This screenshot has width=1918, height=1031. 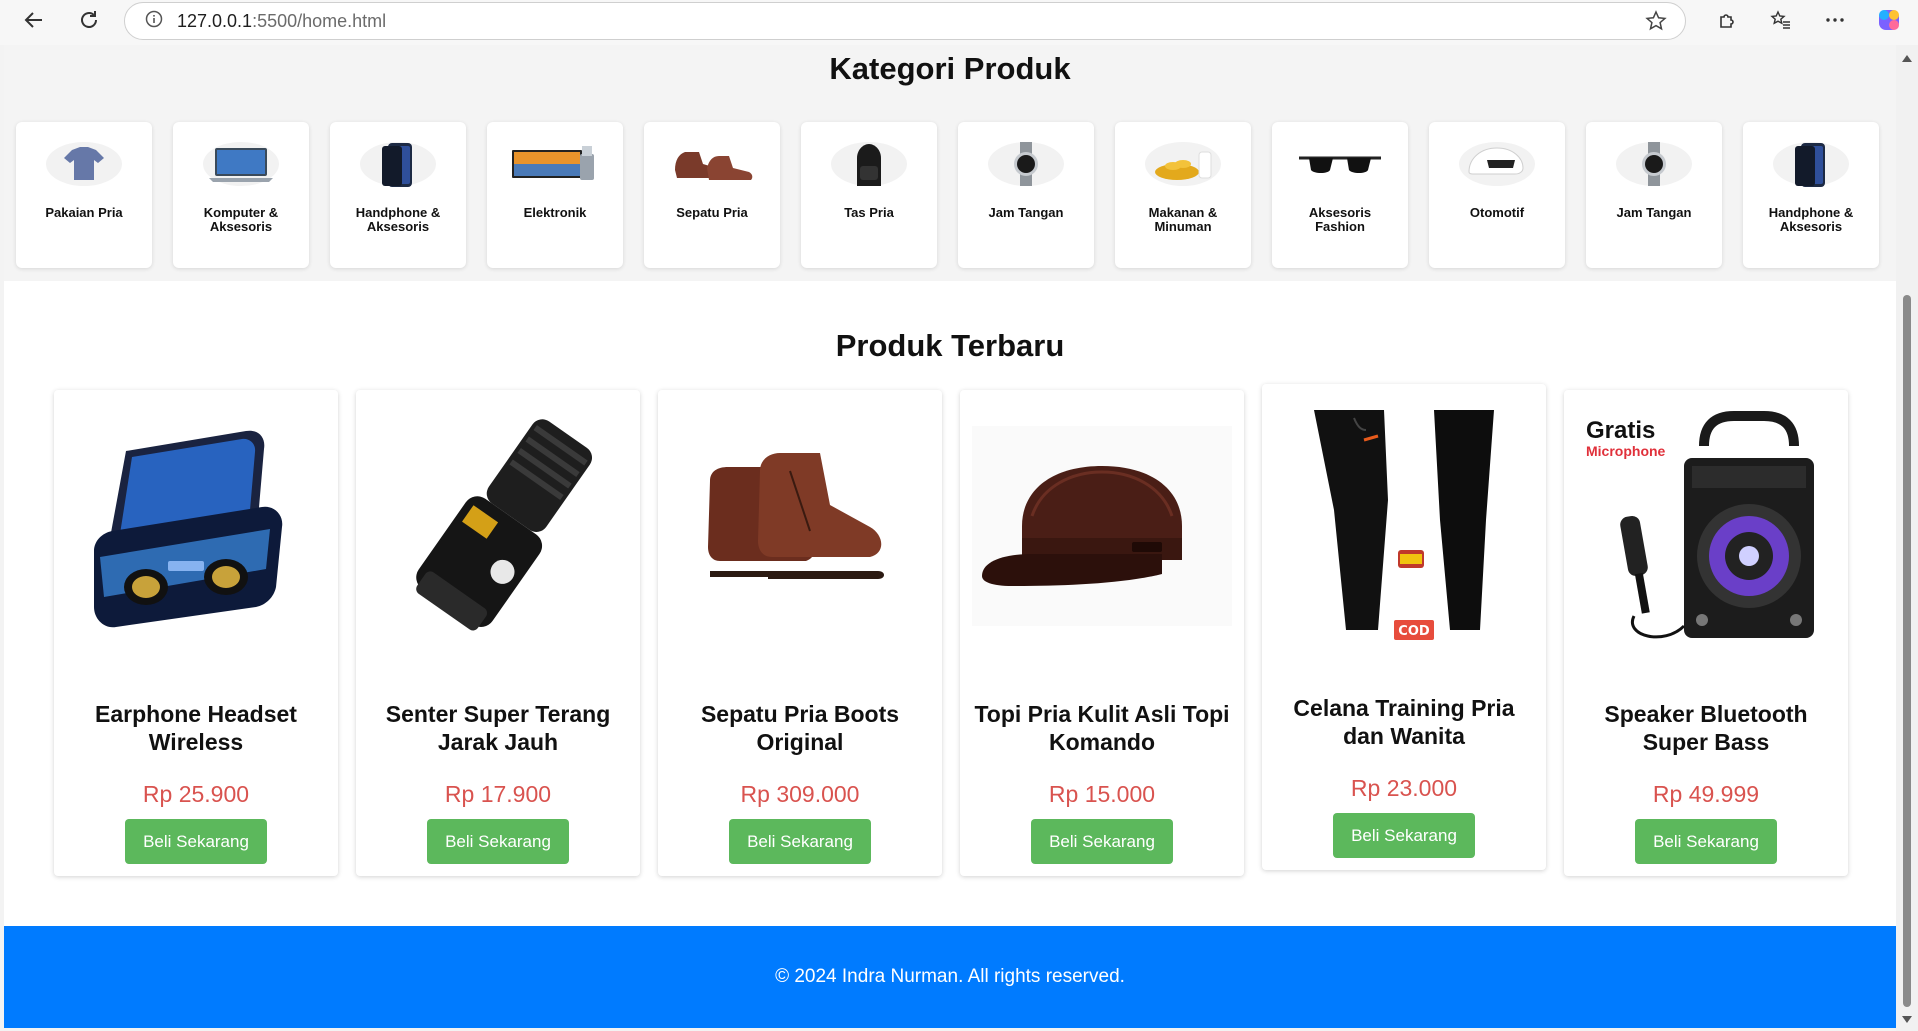 I want to click on svg-text: COD, so click(x=1414, y=631).